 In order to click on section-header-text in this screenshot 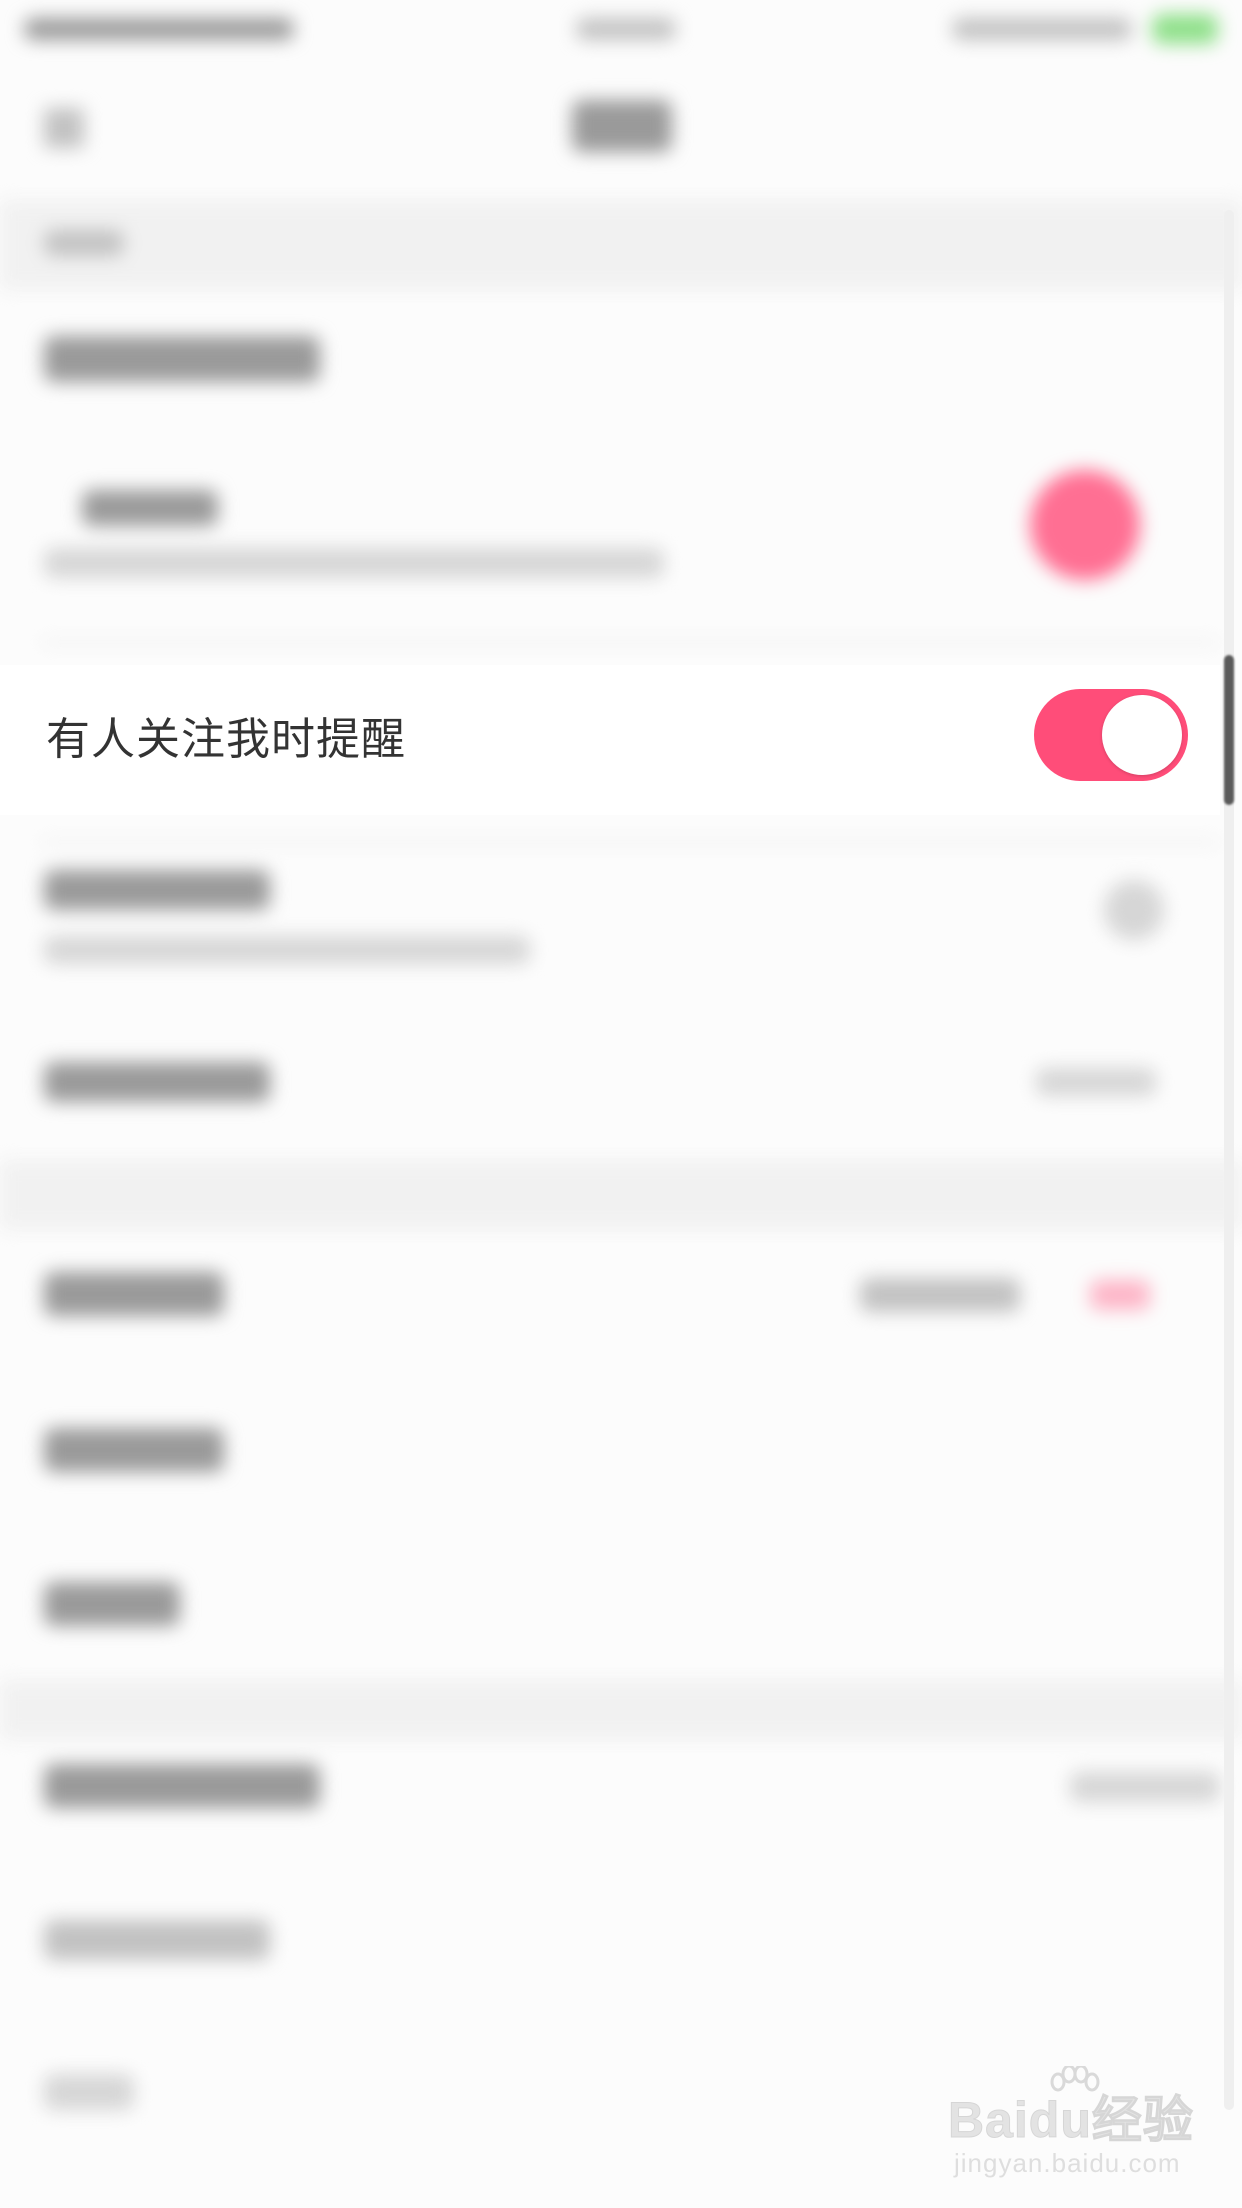, I will do `click(84, 243)`.